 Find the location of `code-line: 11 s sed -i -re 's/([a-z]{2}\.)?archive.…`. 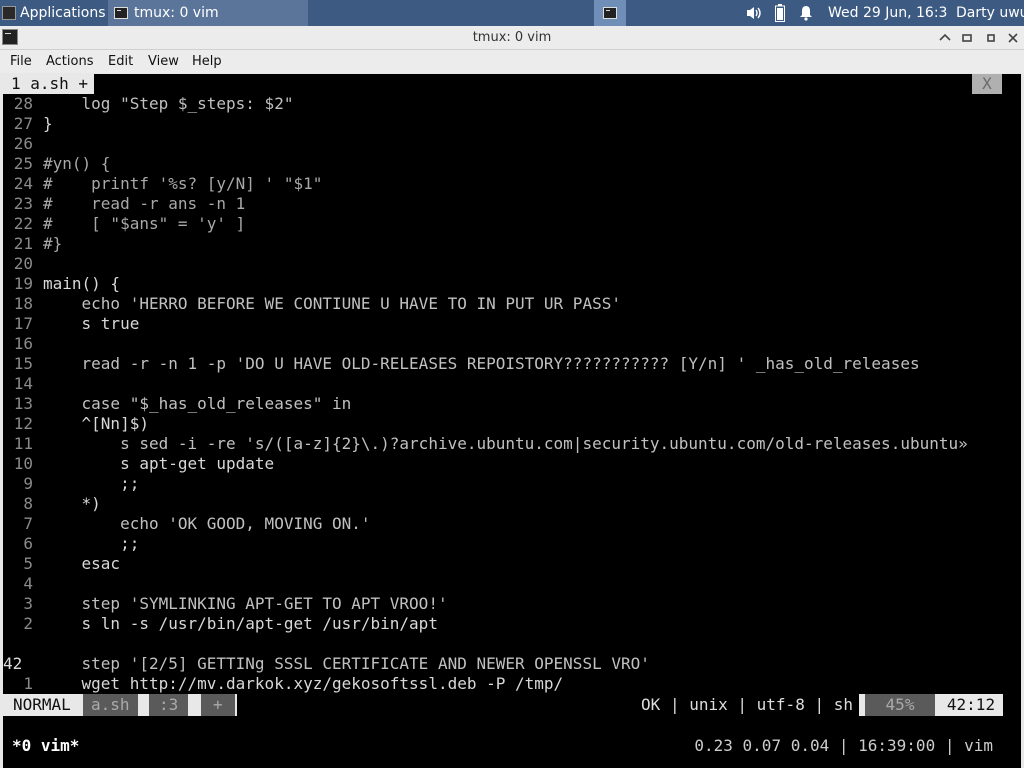

code-line: 11 s sed -i -re 's/([a-z]{2}\.)?archive.… is located at coordinates (503, 444).